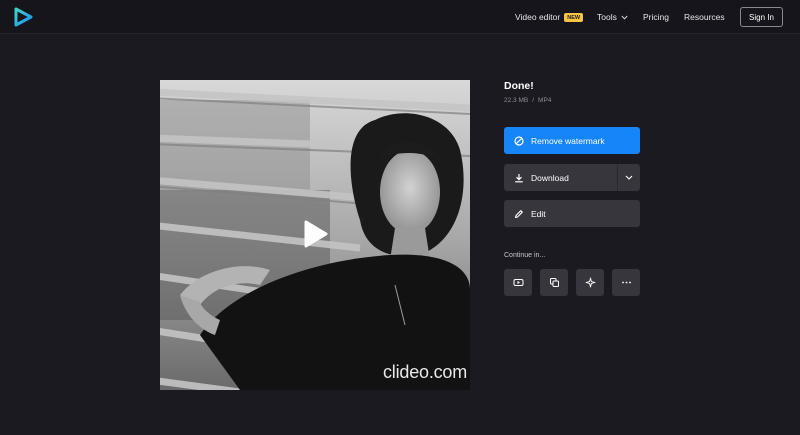 The image size is (800, 435). Describe the element at coordinates (519, 86) in the screenshot. I see `result-title: Done!` at that location.